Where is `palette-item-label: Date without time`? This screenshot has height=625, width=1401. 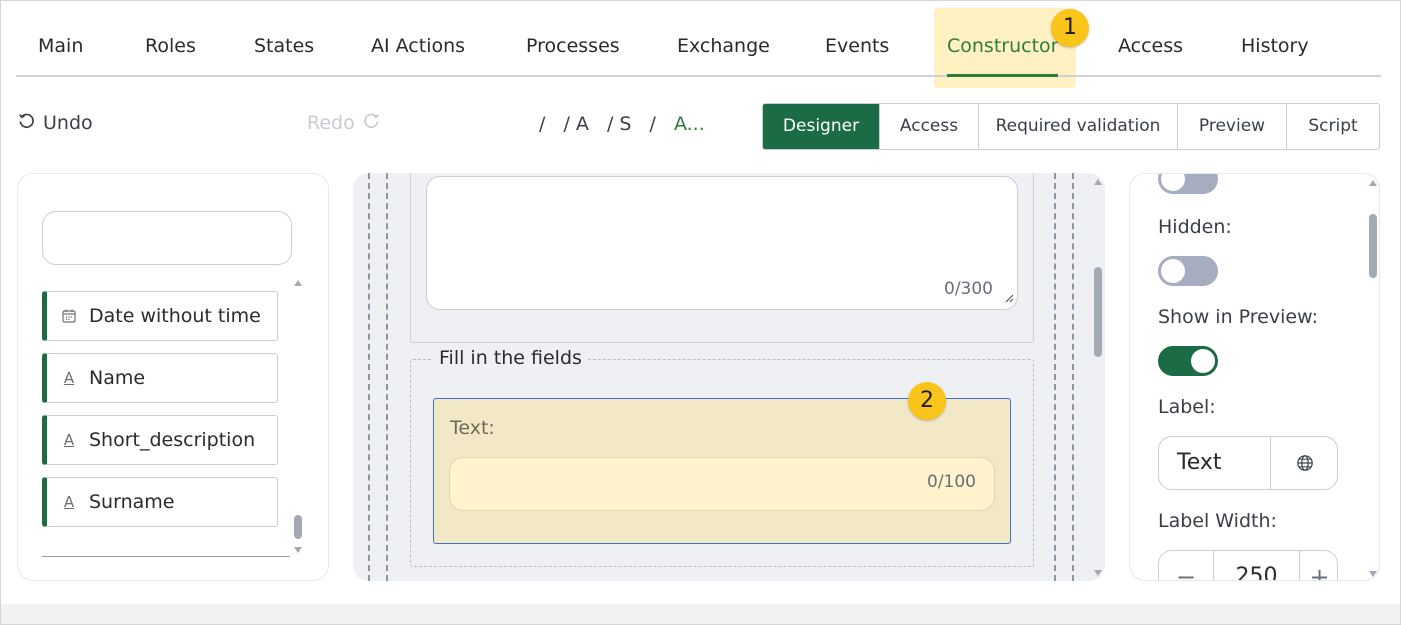 palette-item-label: Date without time is located at coordinates (175, 316).